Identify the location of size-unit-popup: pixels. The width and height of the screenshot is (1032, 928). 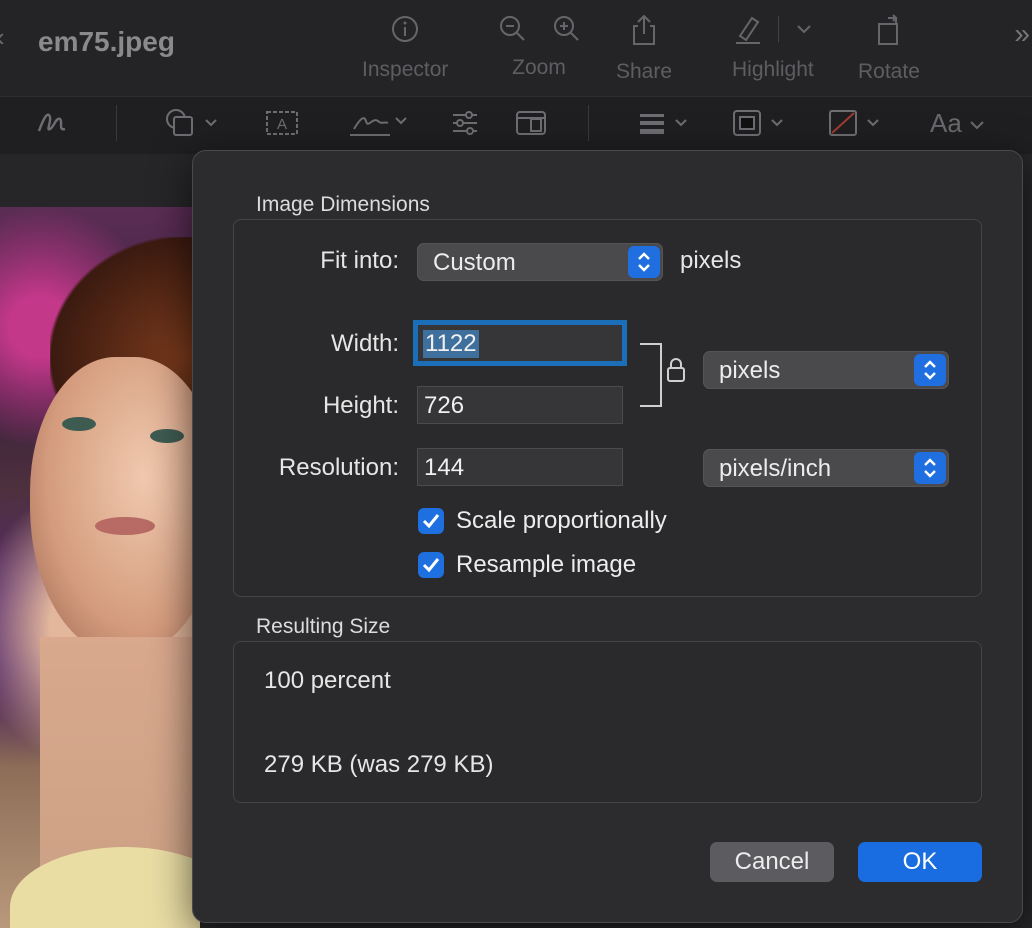
(826, 370).